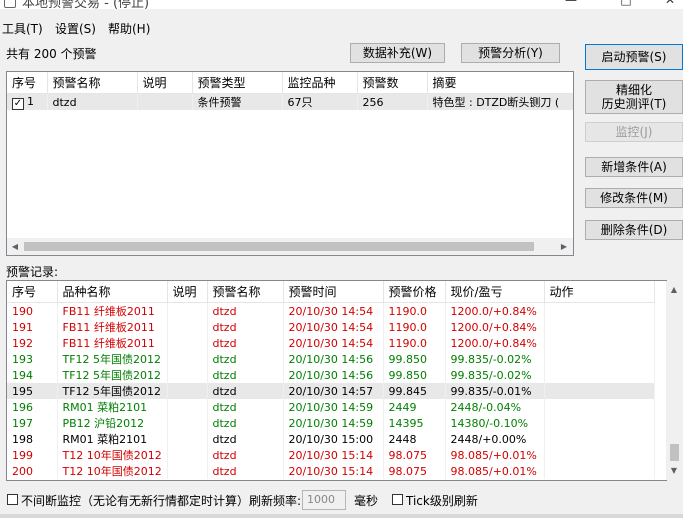  Describe the element at coordinates (12, 499) in the screenshot. I see `nonstop-monitor-checkbox` at that location.